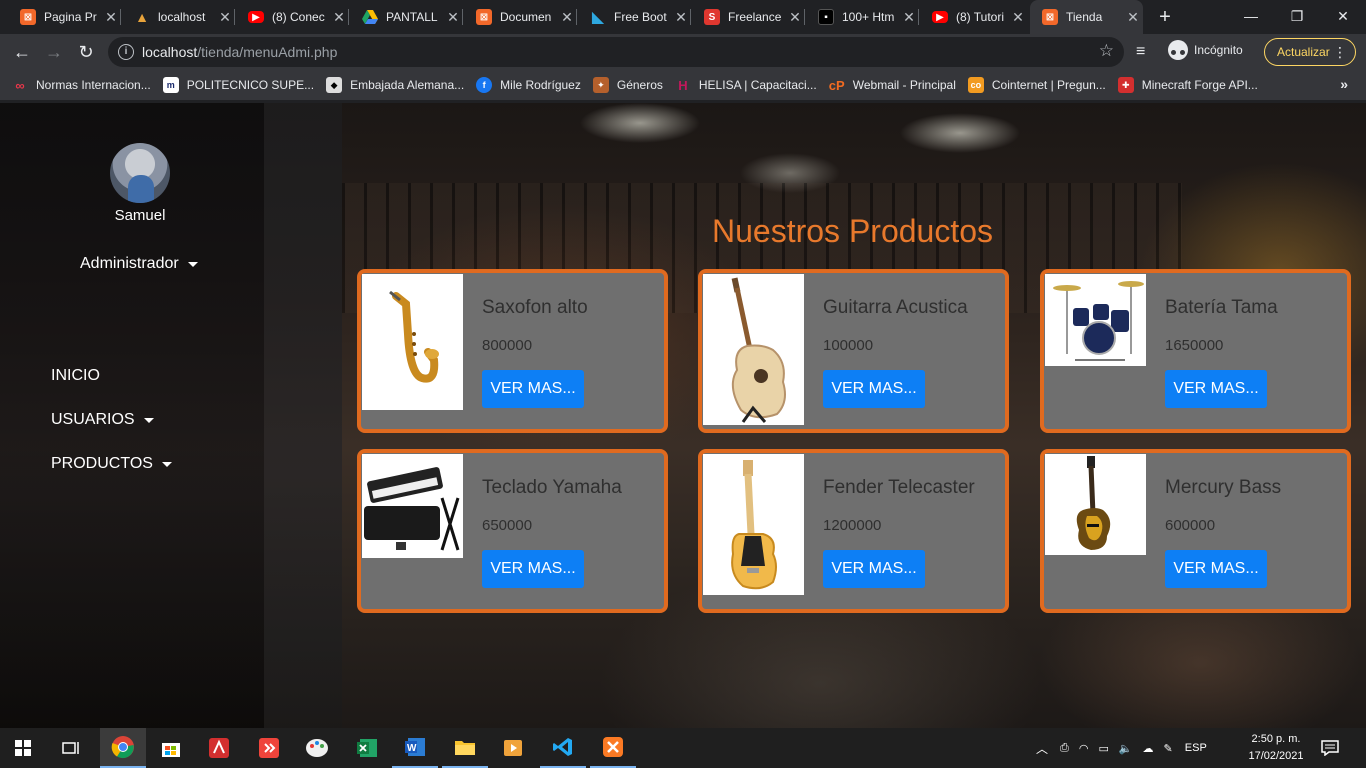 This screenshot has width=1366, height=768. I want to click on windows-start-icon, so click(23, 748).